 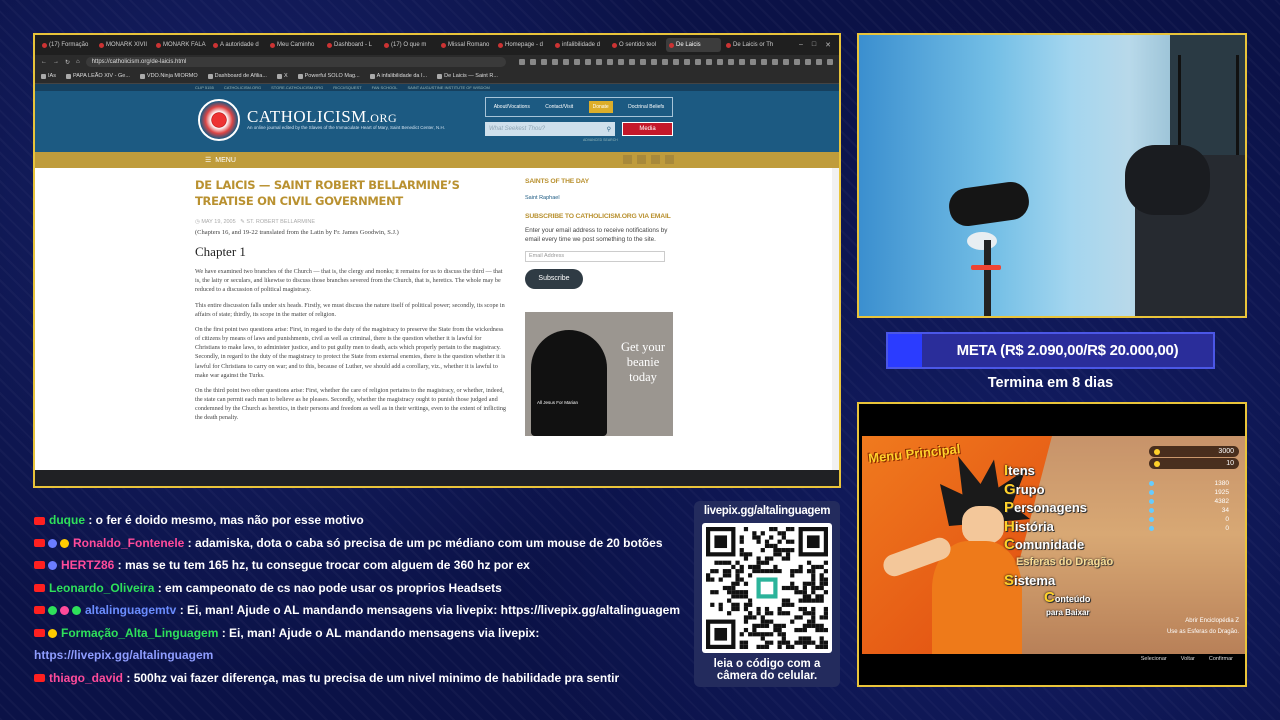 I want to click on game-menu-item: Sistema, so click(x=1058, y=581).